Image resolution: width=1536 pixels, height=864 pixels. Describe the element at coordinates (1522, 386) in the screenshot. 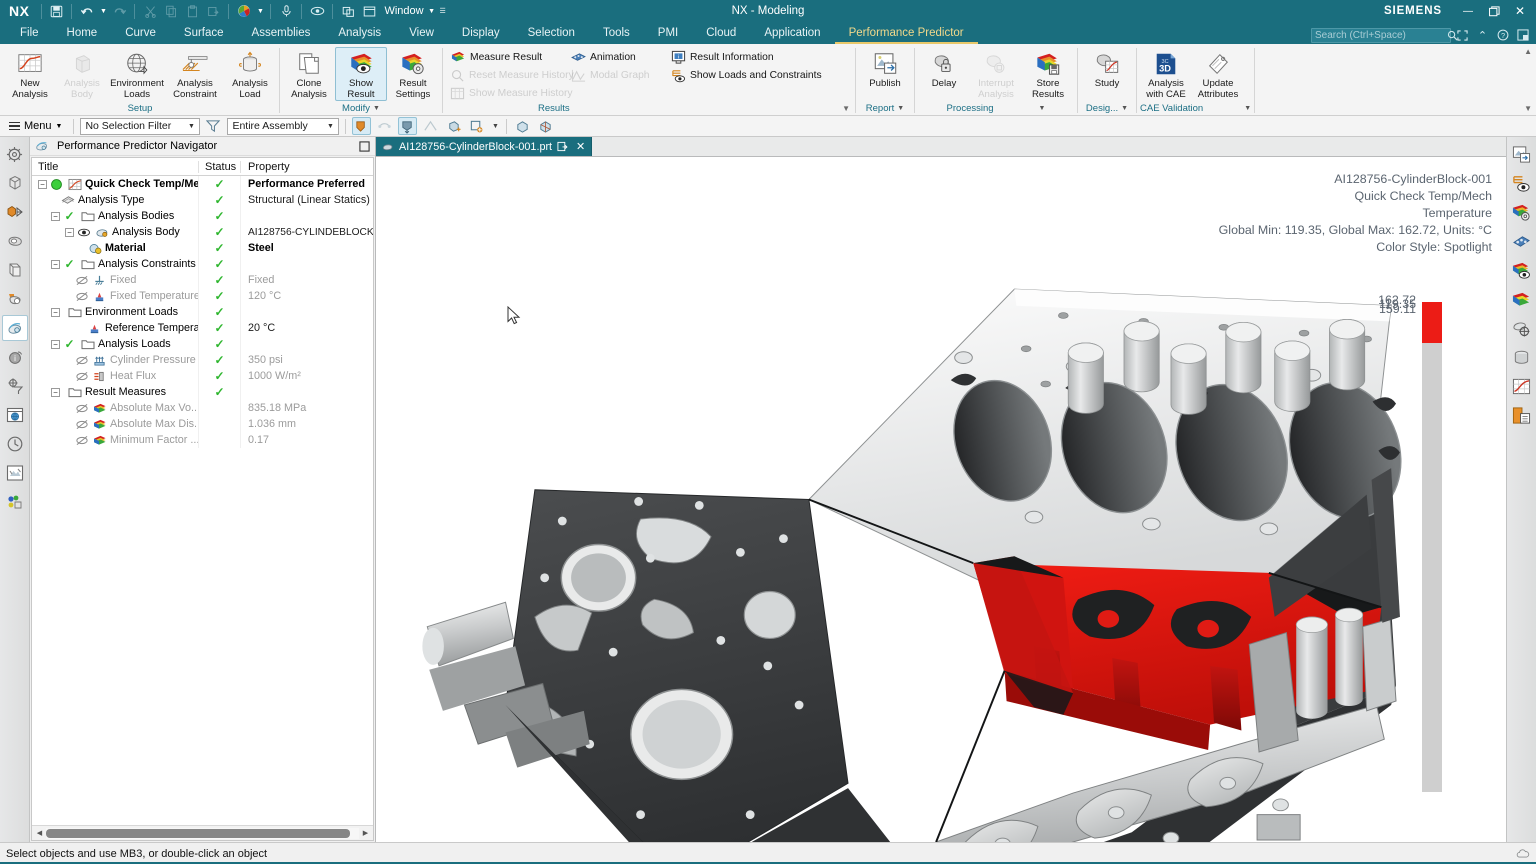

I see `study-icon` at that location.